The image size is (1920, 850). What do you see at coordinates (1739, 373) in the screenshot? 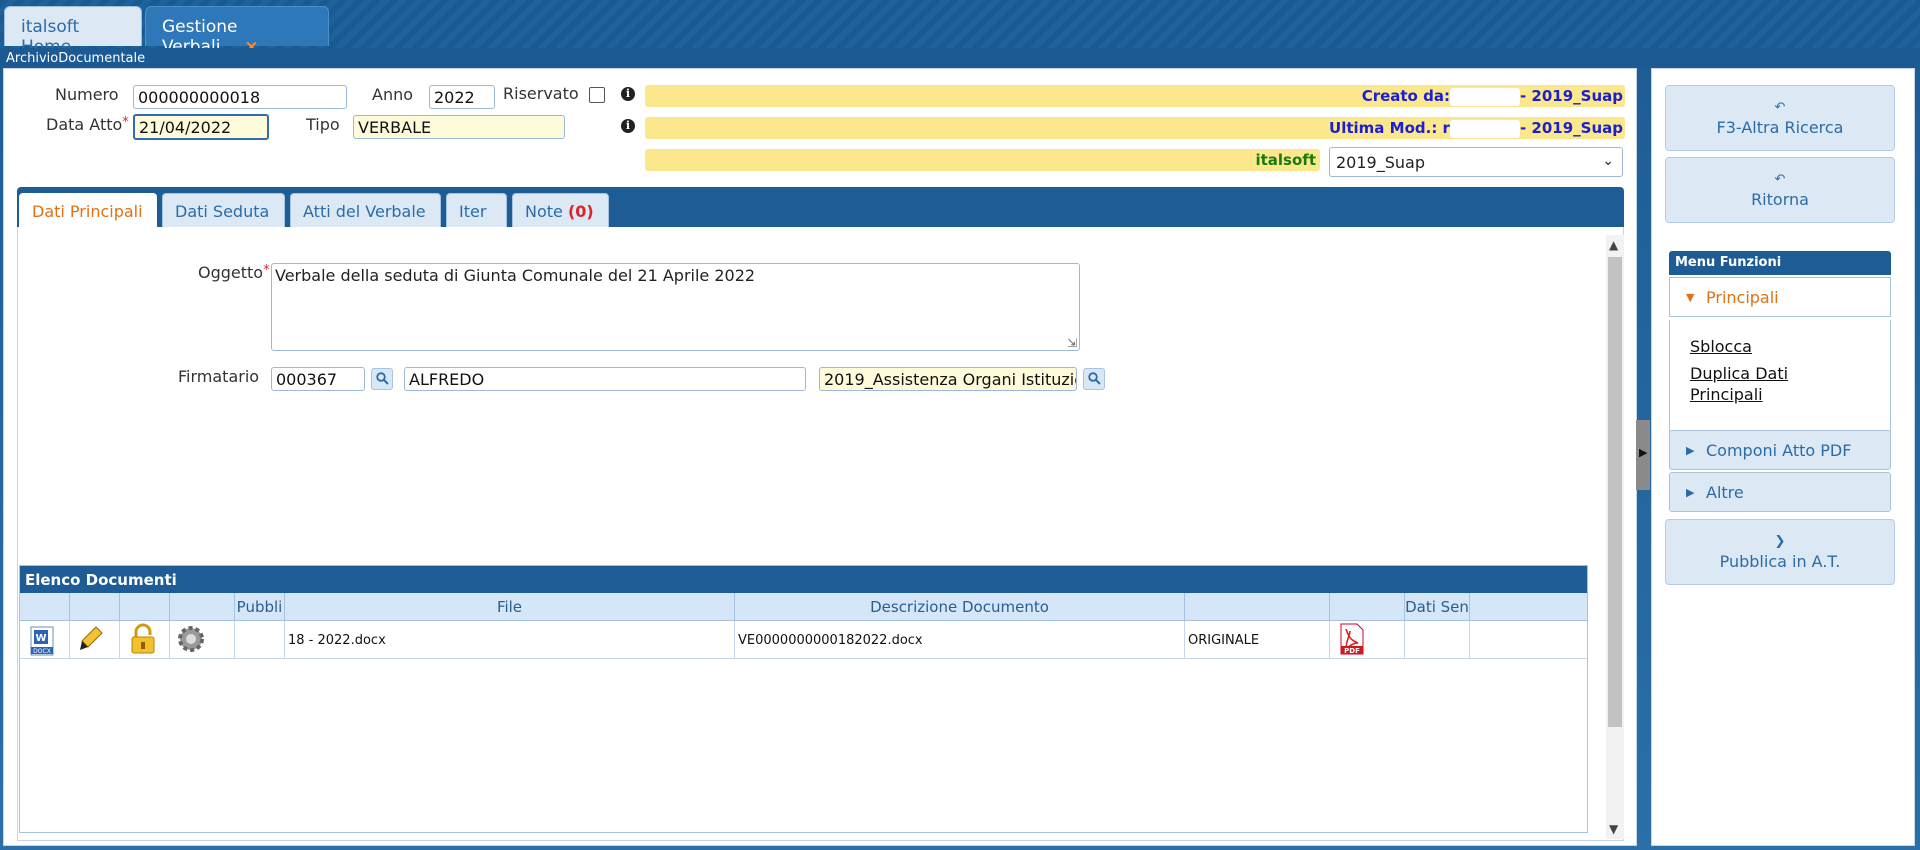
I see `duplica-link-line1: Duplica Dati` at bounding box center [1739, 373].